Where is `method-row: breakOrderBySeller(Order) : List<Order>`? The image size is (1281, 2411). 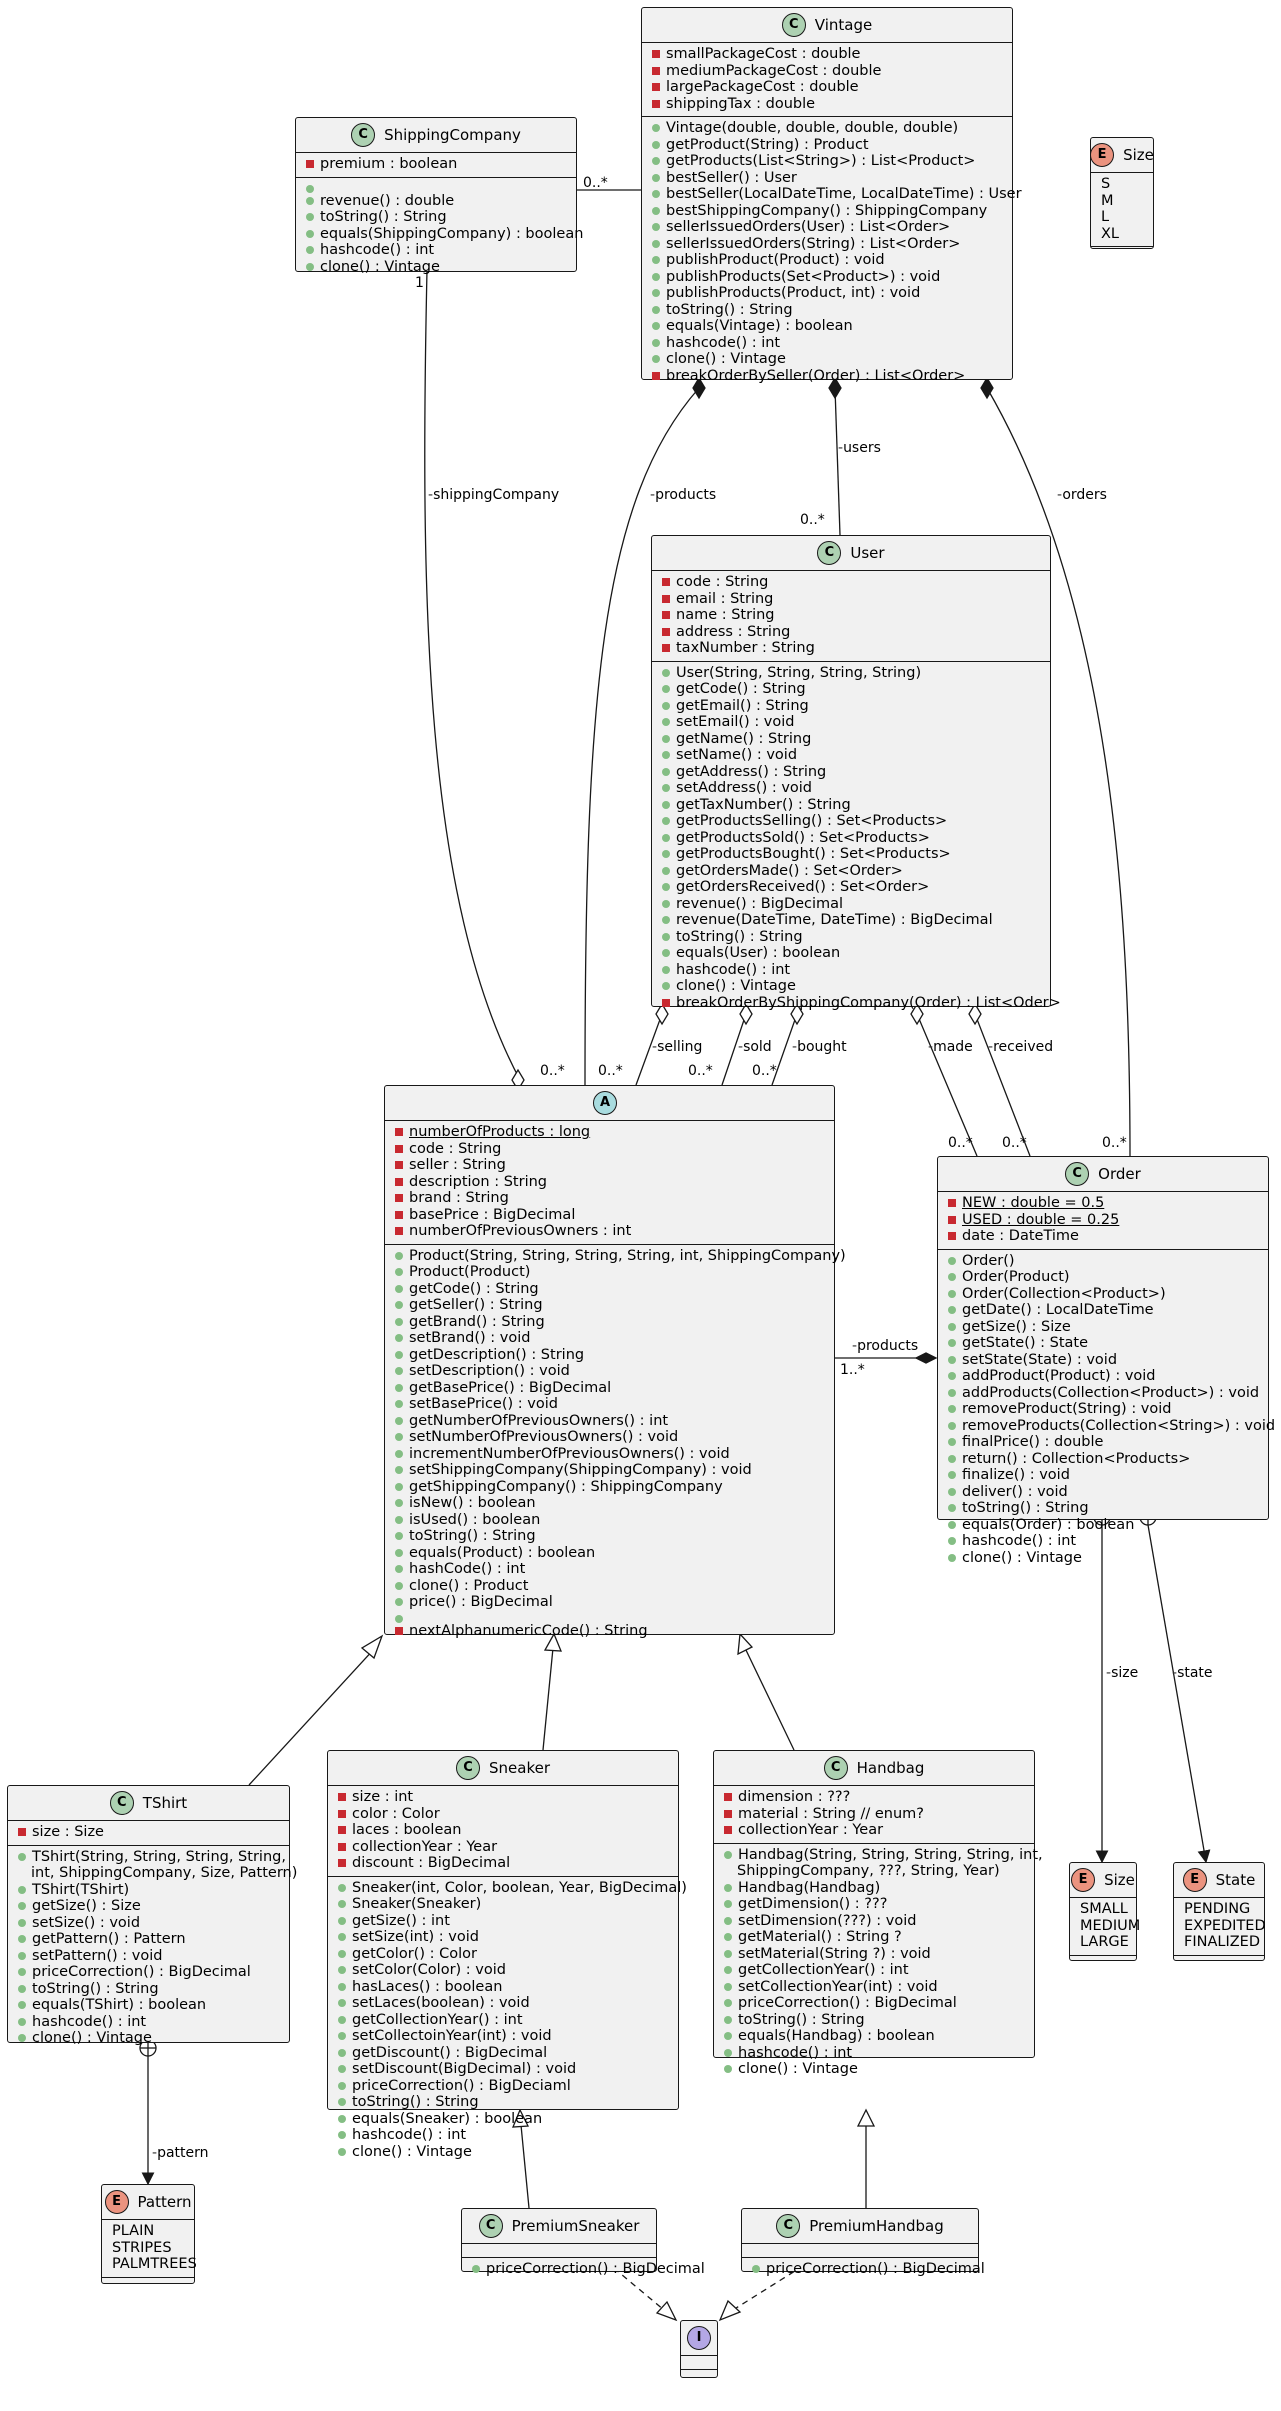 method-row: breakOrderBySeller(Order) : List<Order> is located at coordinates (827, 376).